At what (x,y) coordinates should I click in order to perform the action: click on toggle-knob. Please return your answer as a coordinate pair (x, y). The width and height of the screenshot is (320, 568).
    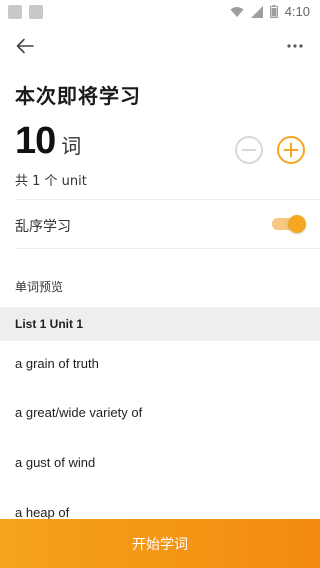
    Looking at the image, I should click on (297, 224).